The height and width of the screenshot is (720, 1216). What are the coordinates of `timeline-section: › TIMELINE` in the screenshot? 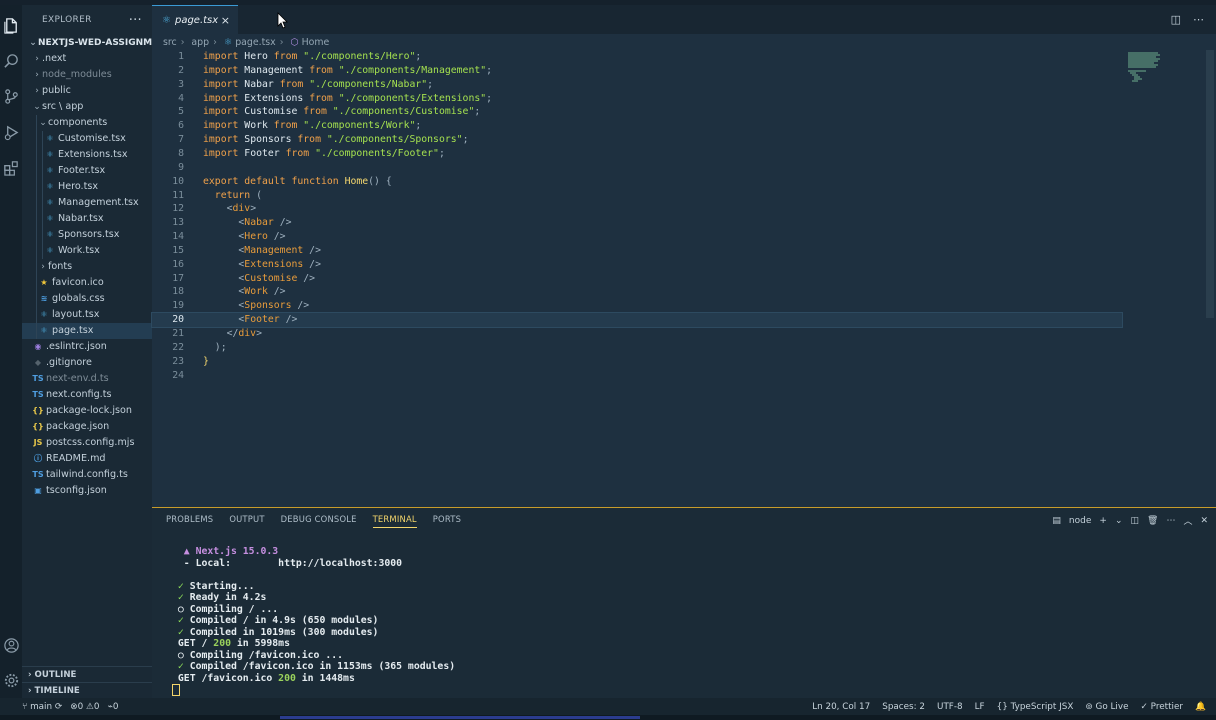 It's located at (87, 690).